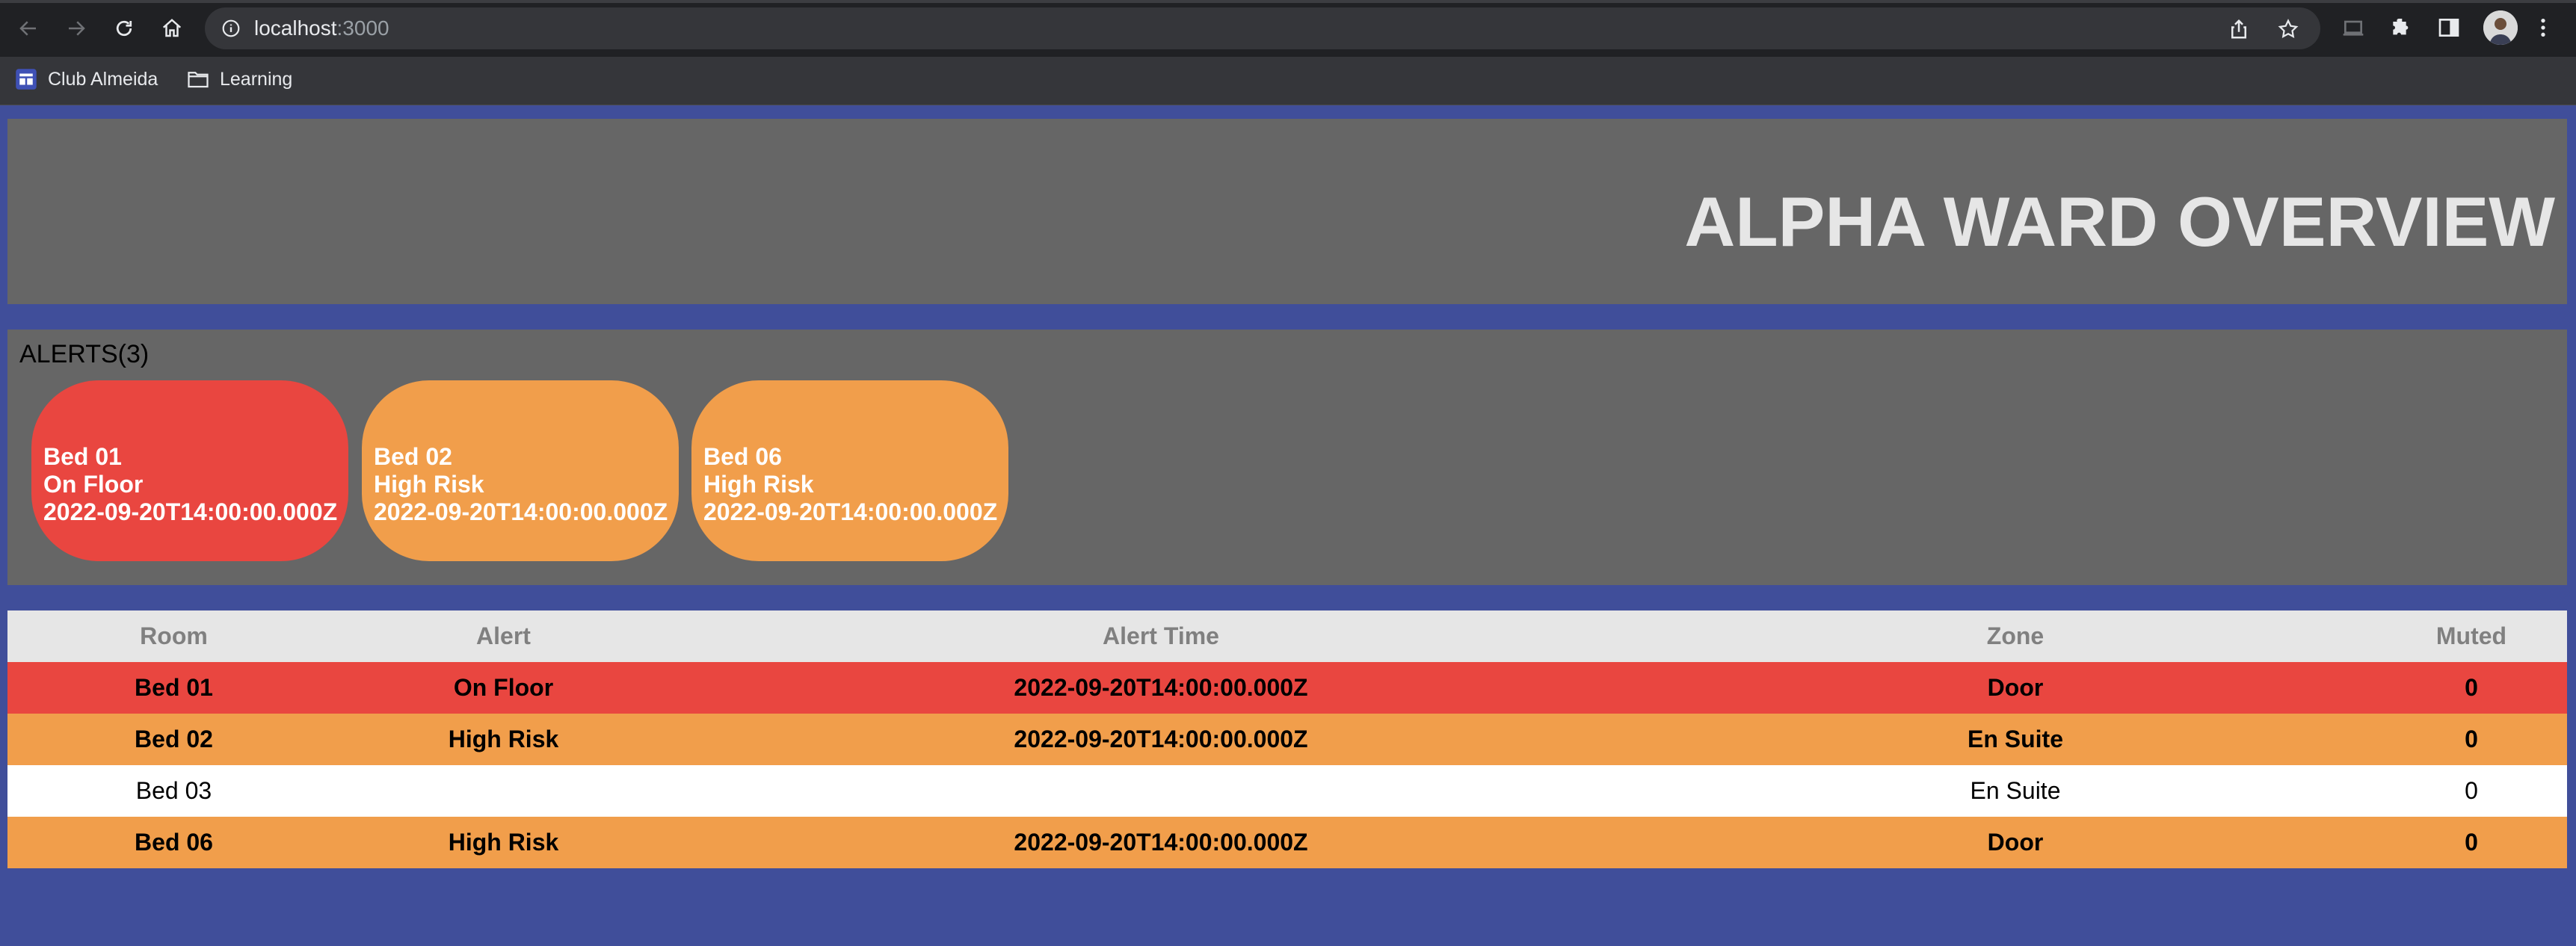 This screenshot has width=2576, height=946. What do you see at coordinates (1161, 636) in the screenshot?
I see `column-header-alert-time: Alert Time` at bounding box center [1161, 636].